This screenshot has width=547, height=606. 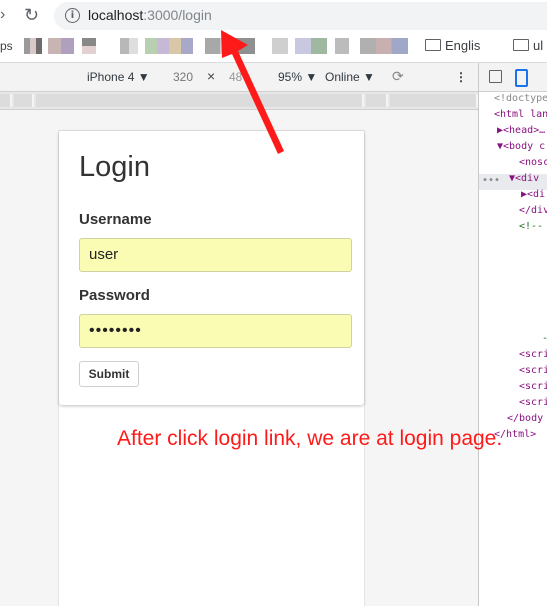 I want to click on dom-node-line: <!doctype, so click(x=520, y=98).